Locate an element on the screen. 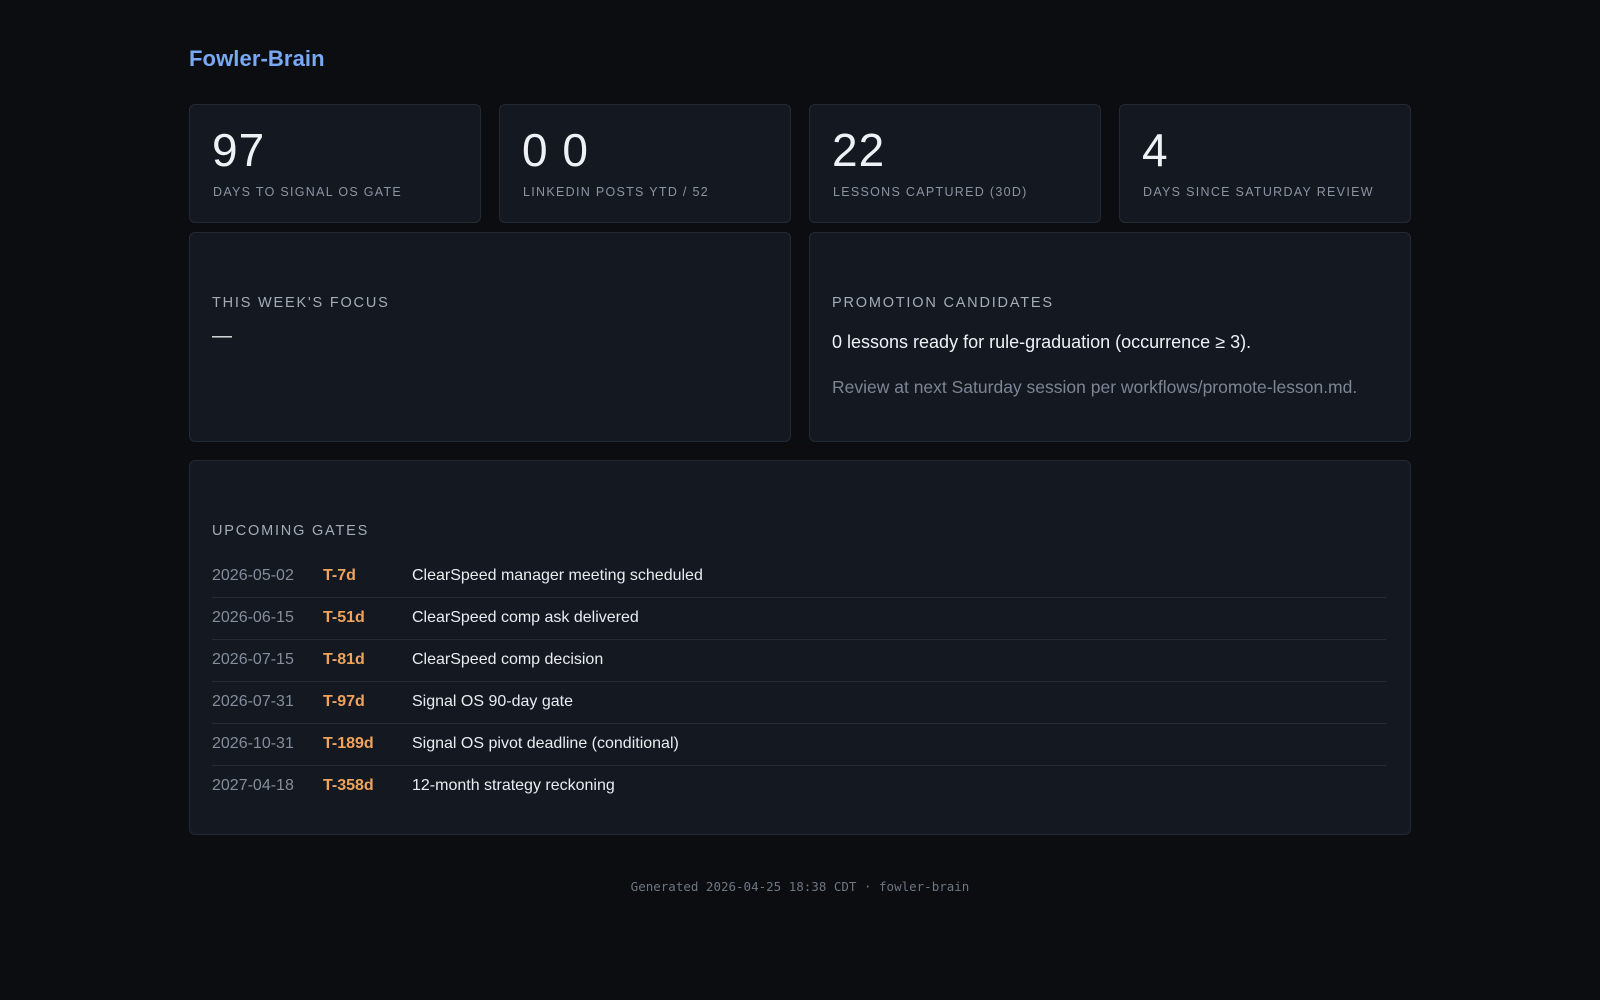 This screenshot has width=1600, height=1000. stat-card-linkedin-posts: 0 0 LINKEDIN POSTS YTD / 52 is located at coordinates (645, 163).